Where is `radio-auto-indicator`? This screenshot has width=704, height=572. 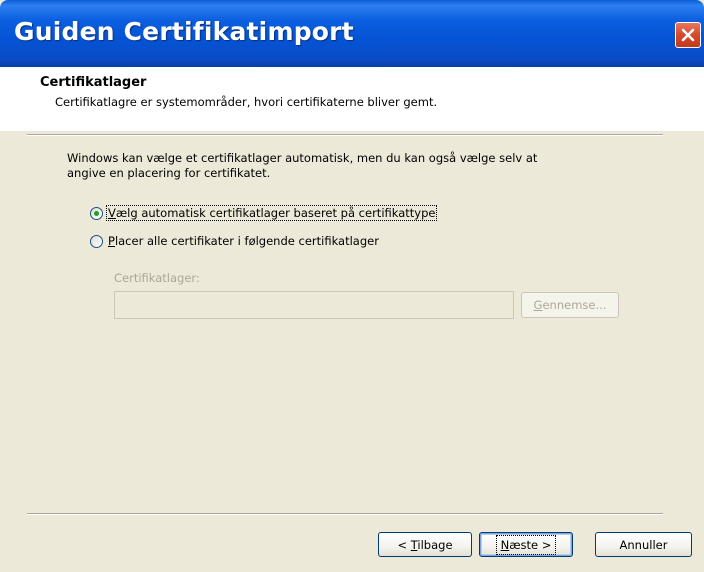
radio-auto-indicator is located at coordinates (96, 213).